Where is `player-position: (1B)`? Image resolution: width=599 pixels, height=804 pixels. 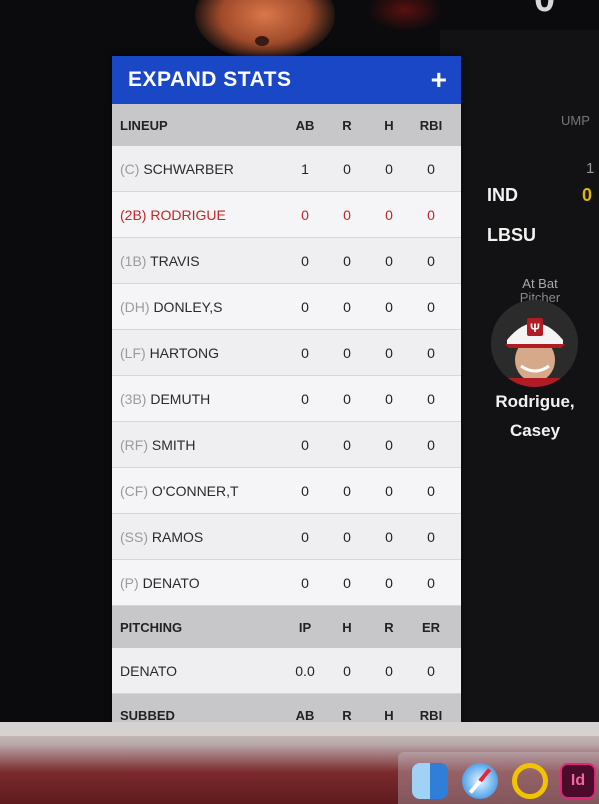 player-position: (1B) is located at coordinates (133, 260).